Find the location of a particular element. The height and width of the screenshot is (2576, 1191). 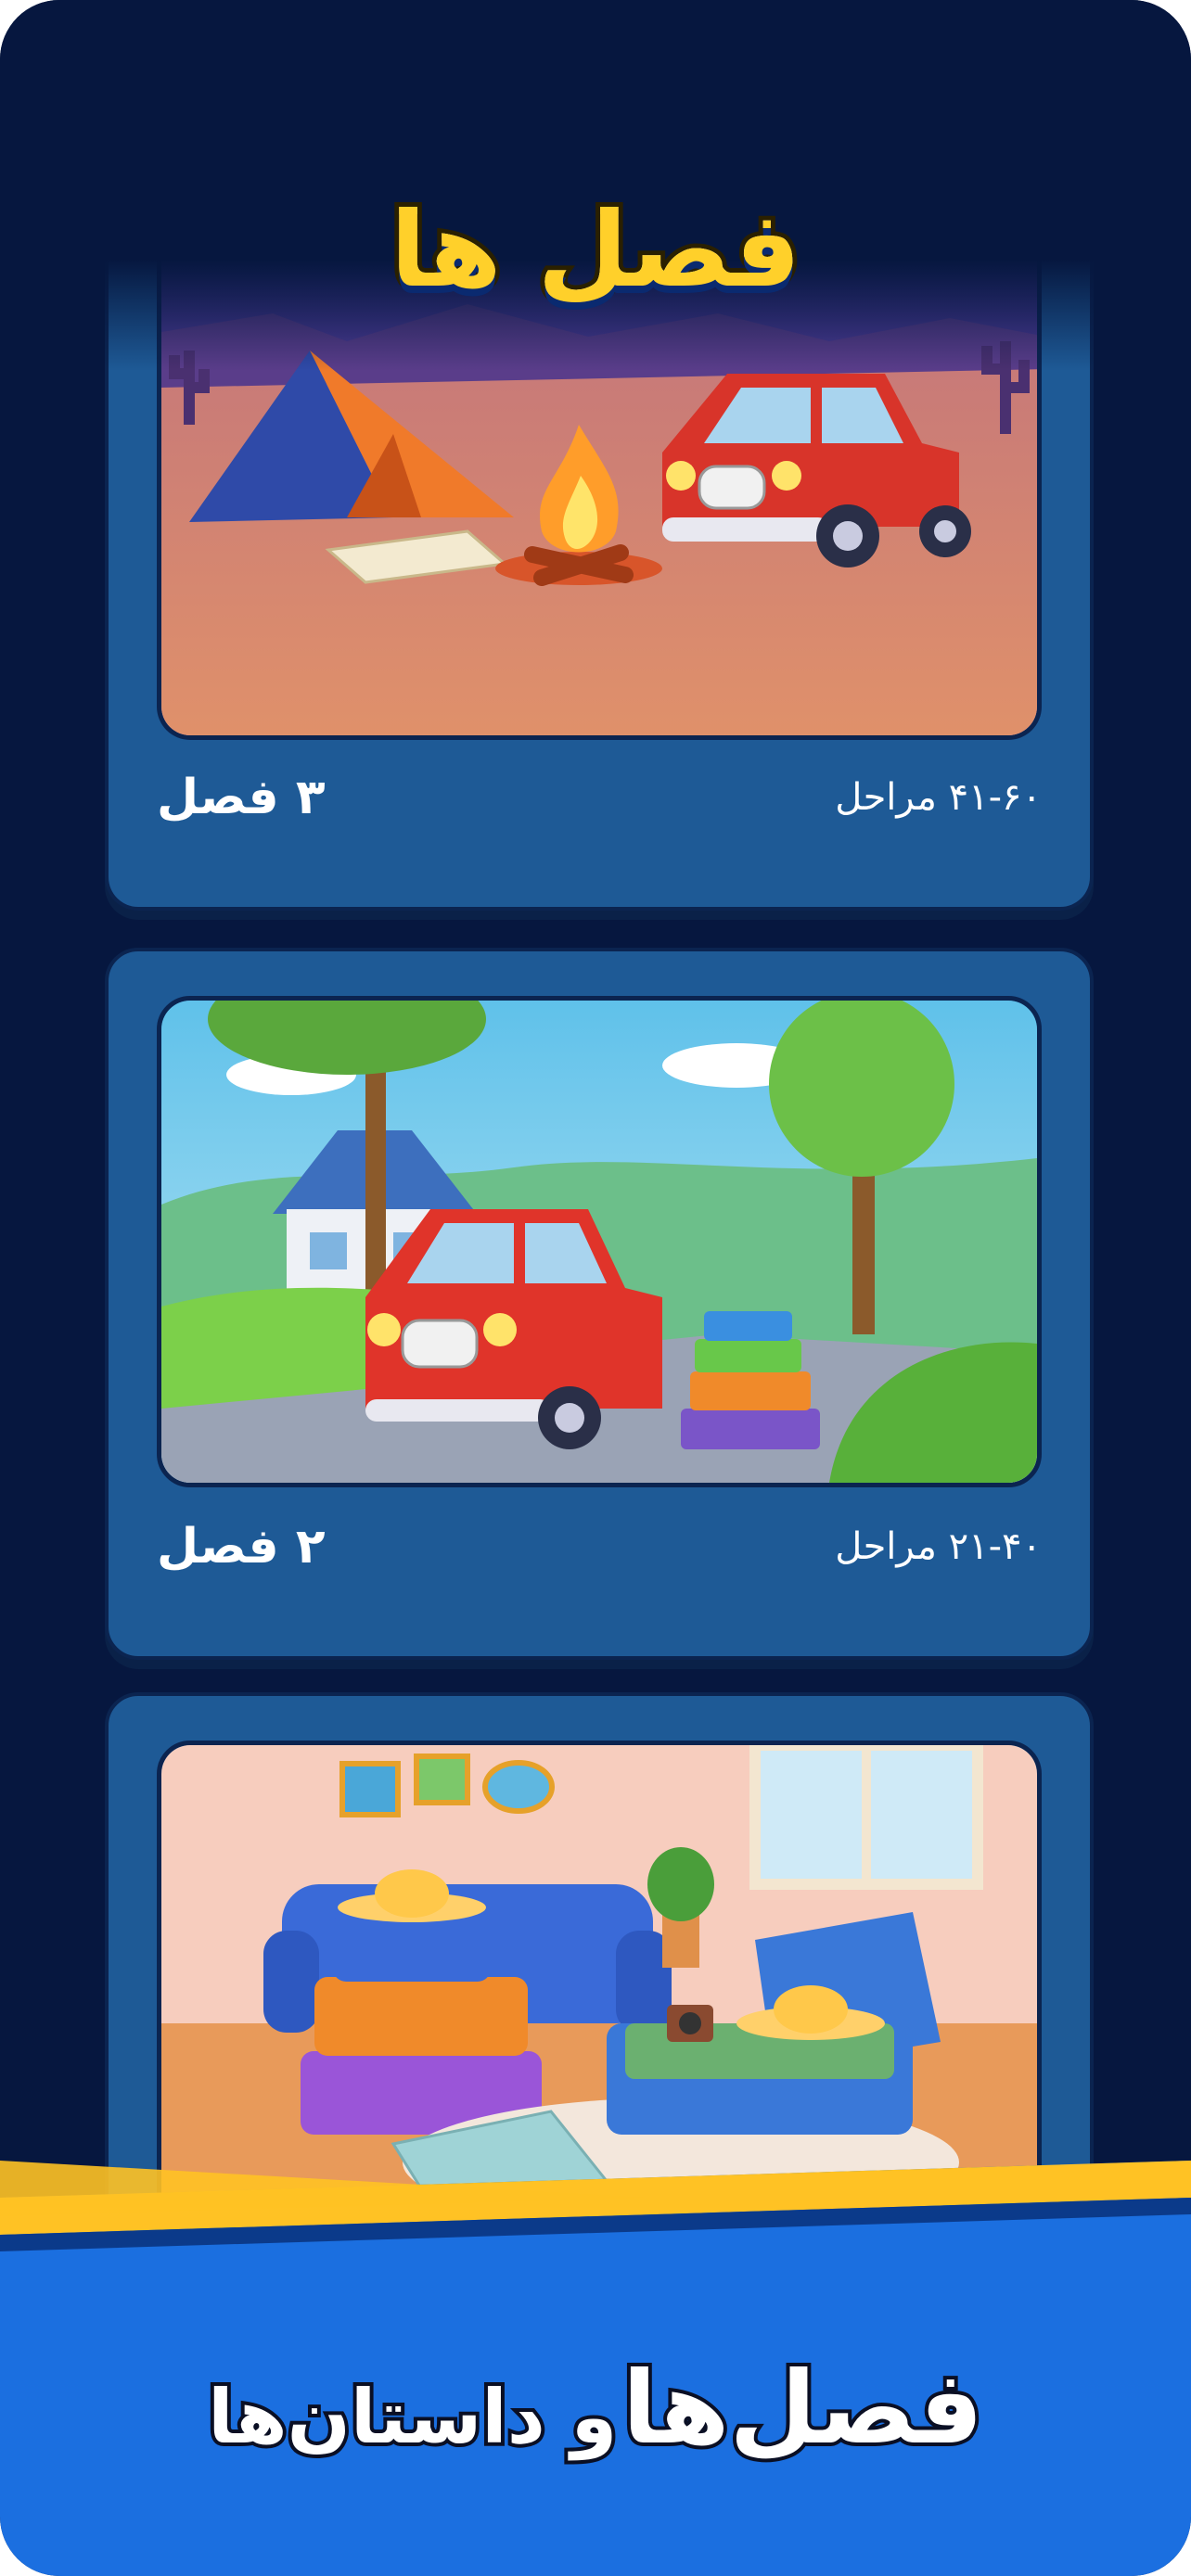

chapter-image-house is located at coordinates (599, 1241).